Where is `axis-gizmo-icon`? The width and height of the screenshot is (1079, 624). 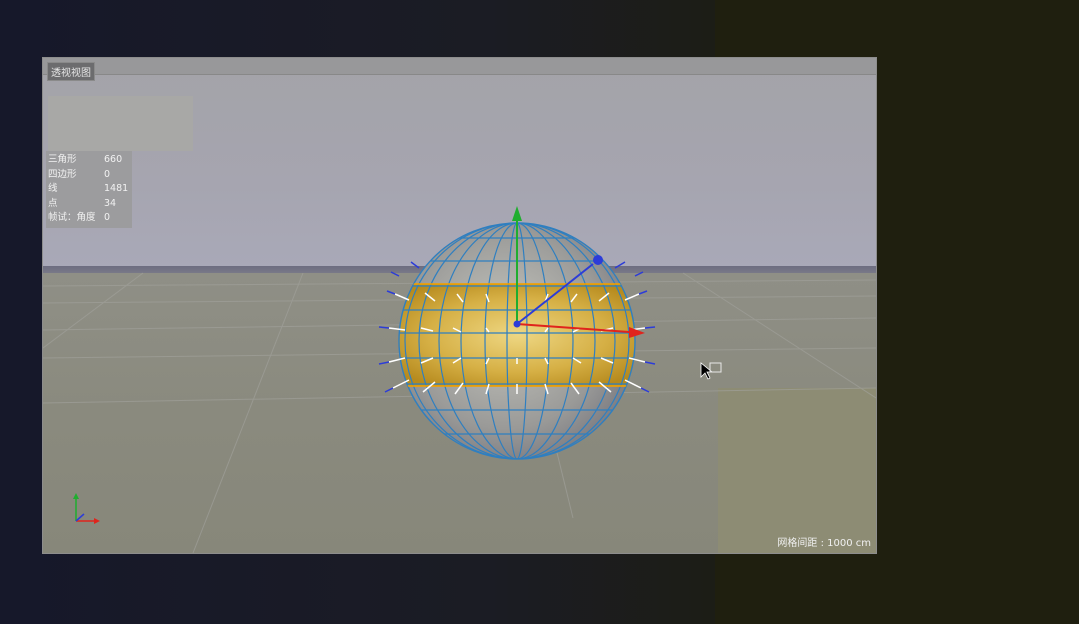
axis-gizmo-icon is located at coordinates (86, 508).